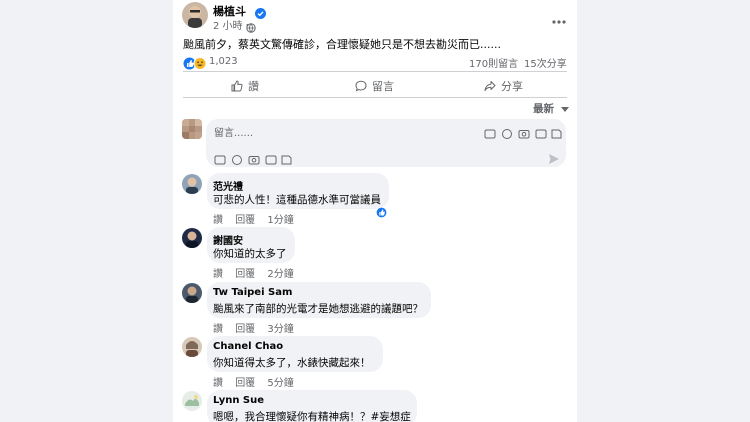  Describe the element at coordinates (559, 17) in the screenshot. I see `more-options-icon` at that location.